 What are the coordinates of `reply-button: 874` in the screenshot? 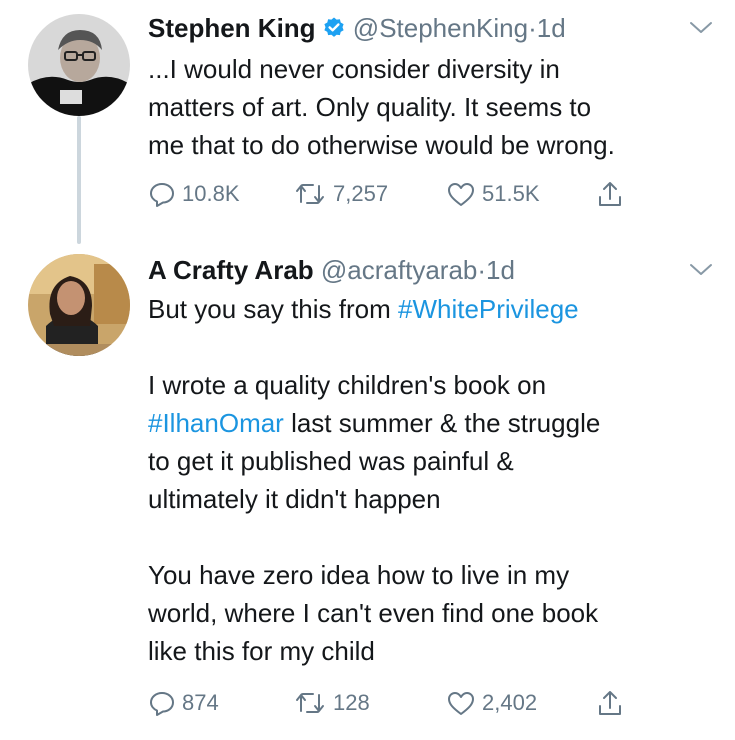 It's located at (183, 703).